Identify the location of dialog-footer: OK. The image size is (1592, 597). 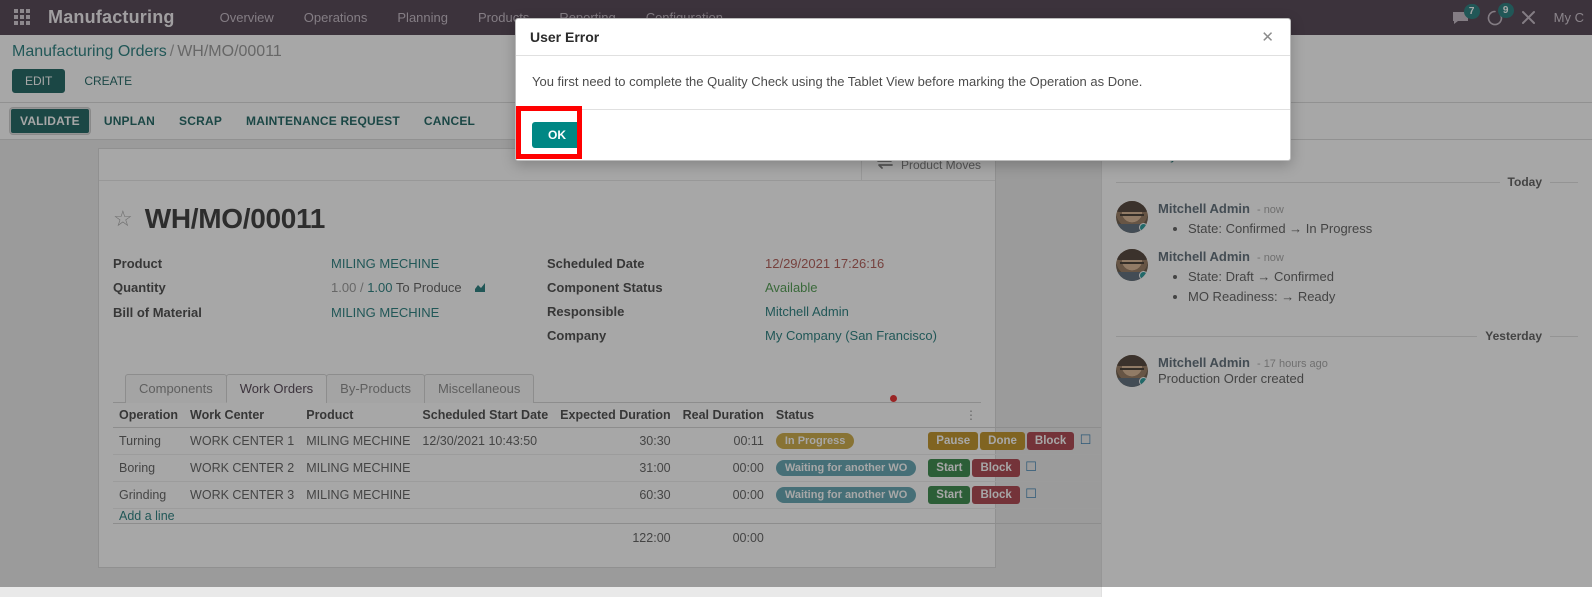
(903, 135).